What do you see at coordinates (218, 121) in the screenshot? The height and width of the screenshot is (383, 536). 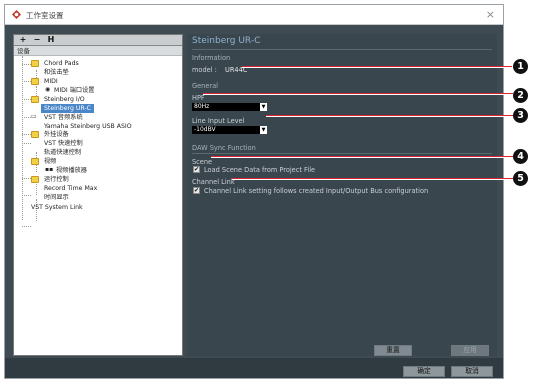 I see `line-input-level-label: Line Input Level` at bounding box center [218, 121].